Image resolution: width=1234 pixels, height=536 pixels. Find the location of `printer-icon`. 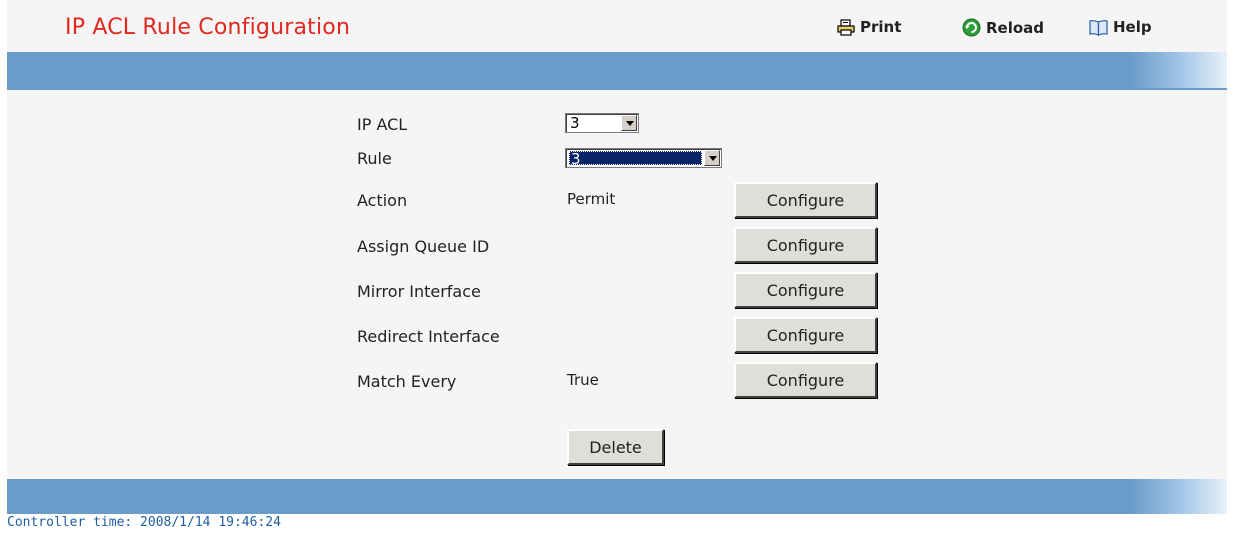

printer-icon is located at coordinates (846, 27).